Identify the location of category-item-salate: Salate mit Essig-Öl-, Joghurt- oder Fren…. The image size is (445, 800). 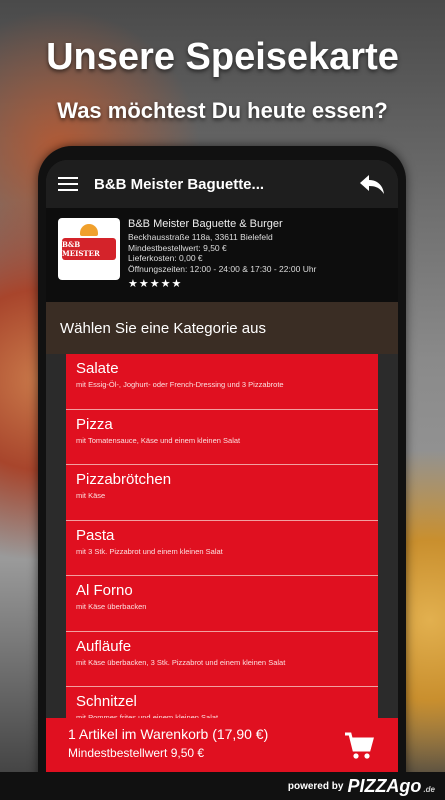
(222, 382).